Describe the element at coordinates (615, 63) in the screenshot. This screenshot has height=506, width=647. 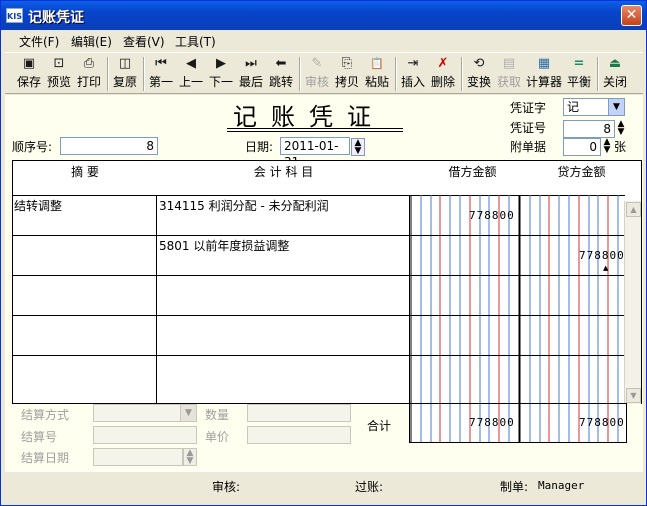
I see `close-door-icon: ⏏` at that location.